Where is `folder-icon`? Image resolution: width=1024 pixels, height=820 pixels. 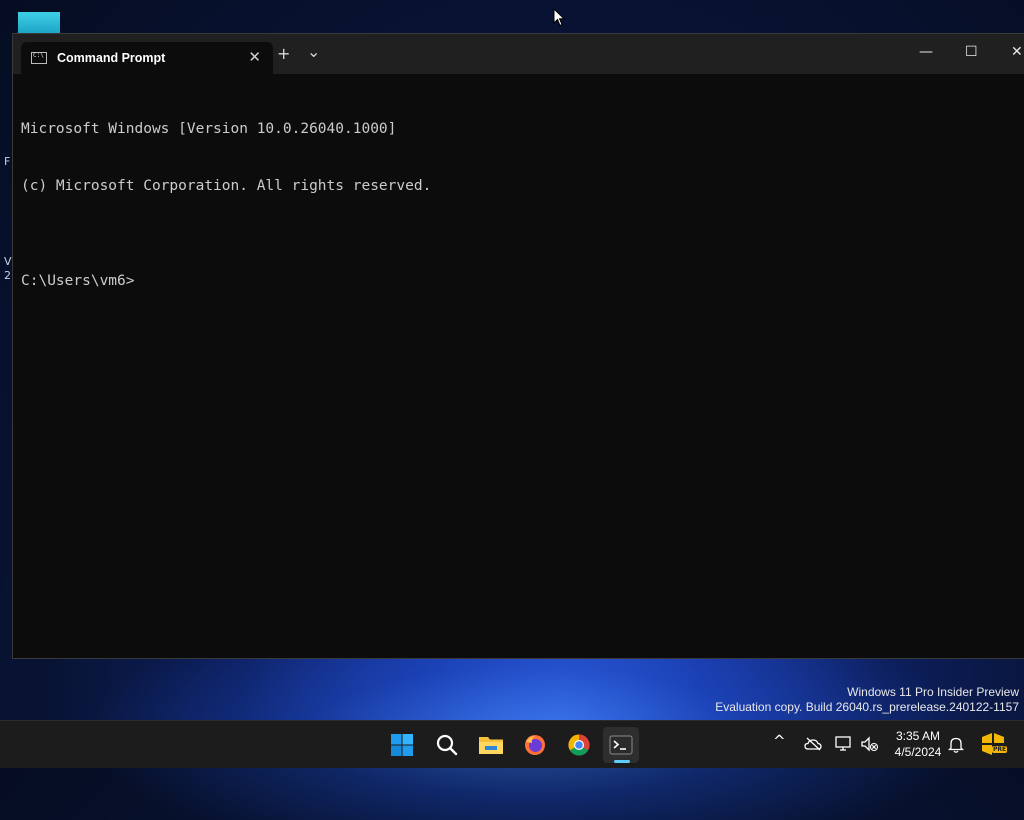 folder-icon is located at coordinates (491, 745).